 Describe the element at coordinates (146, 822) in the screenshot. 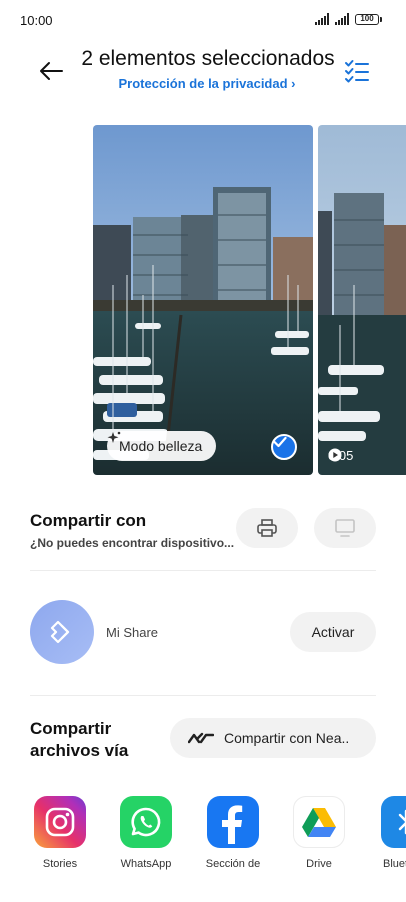

I see `whatsapp-icon` at that location.